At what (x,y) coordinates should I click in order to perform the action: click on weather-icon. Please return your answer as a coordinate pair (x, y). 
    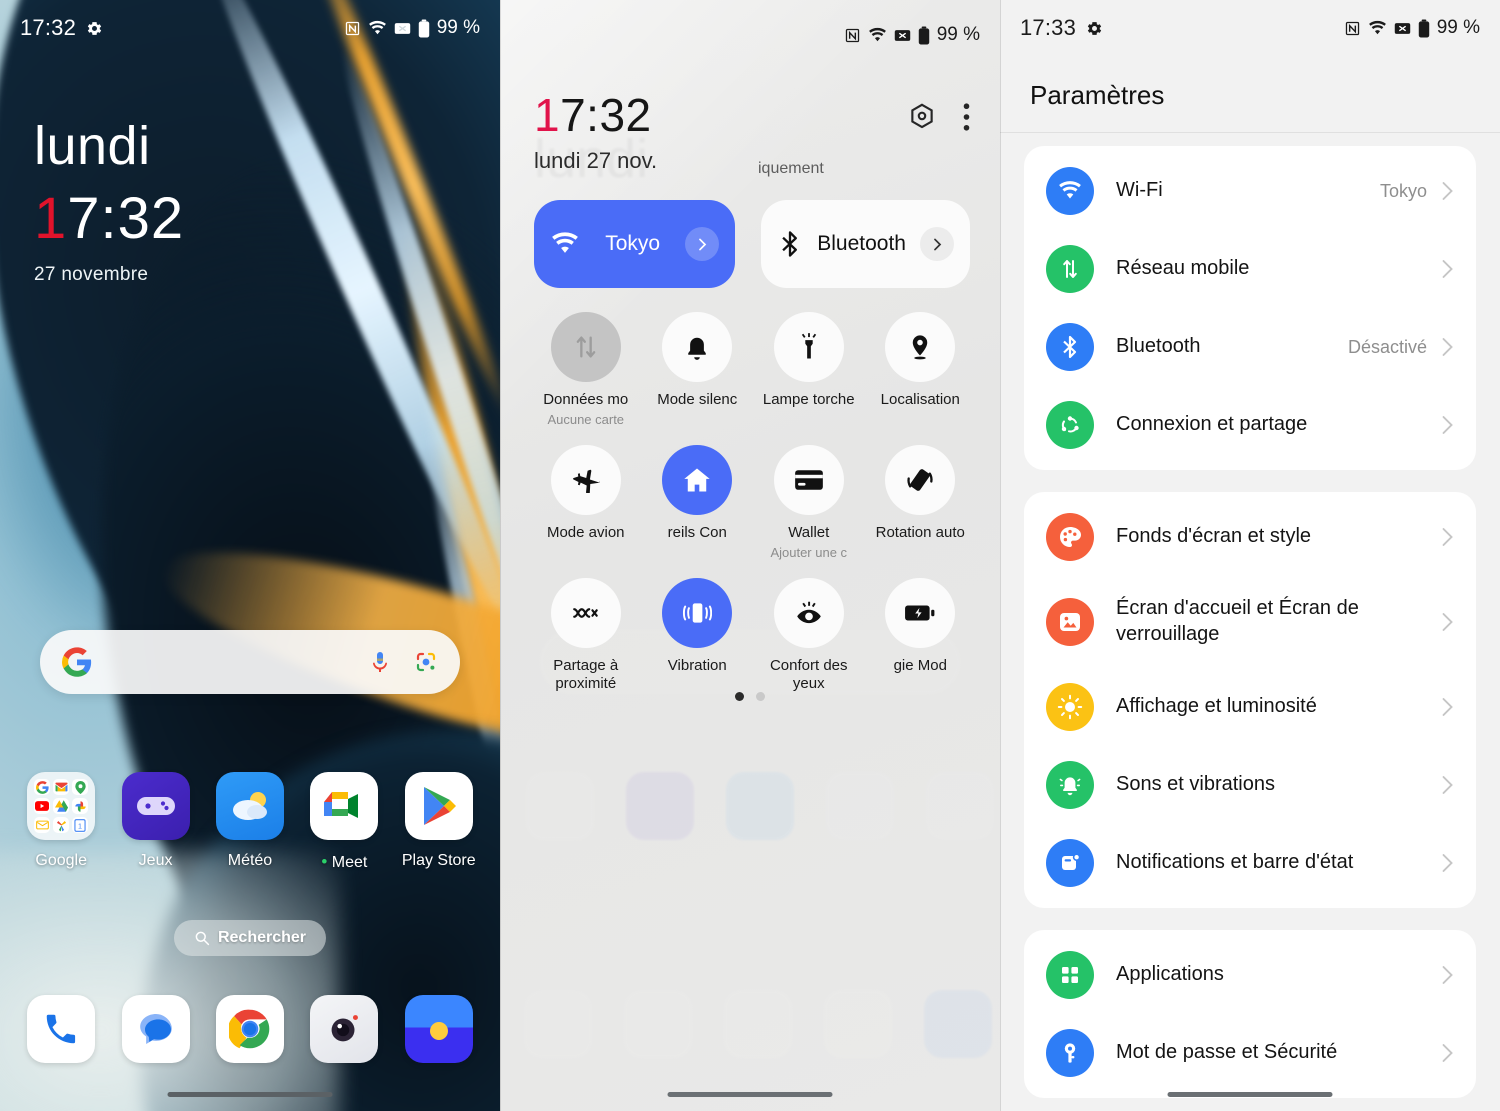
    Looking at the image, I should click on (249, 806).